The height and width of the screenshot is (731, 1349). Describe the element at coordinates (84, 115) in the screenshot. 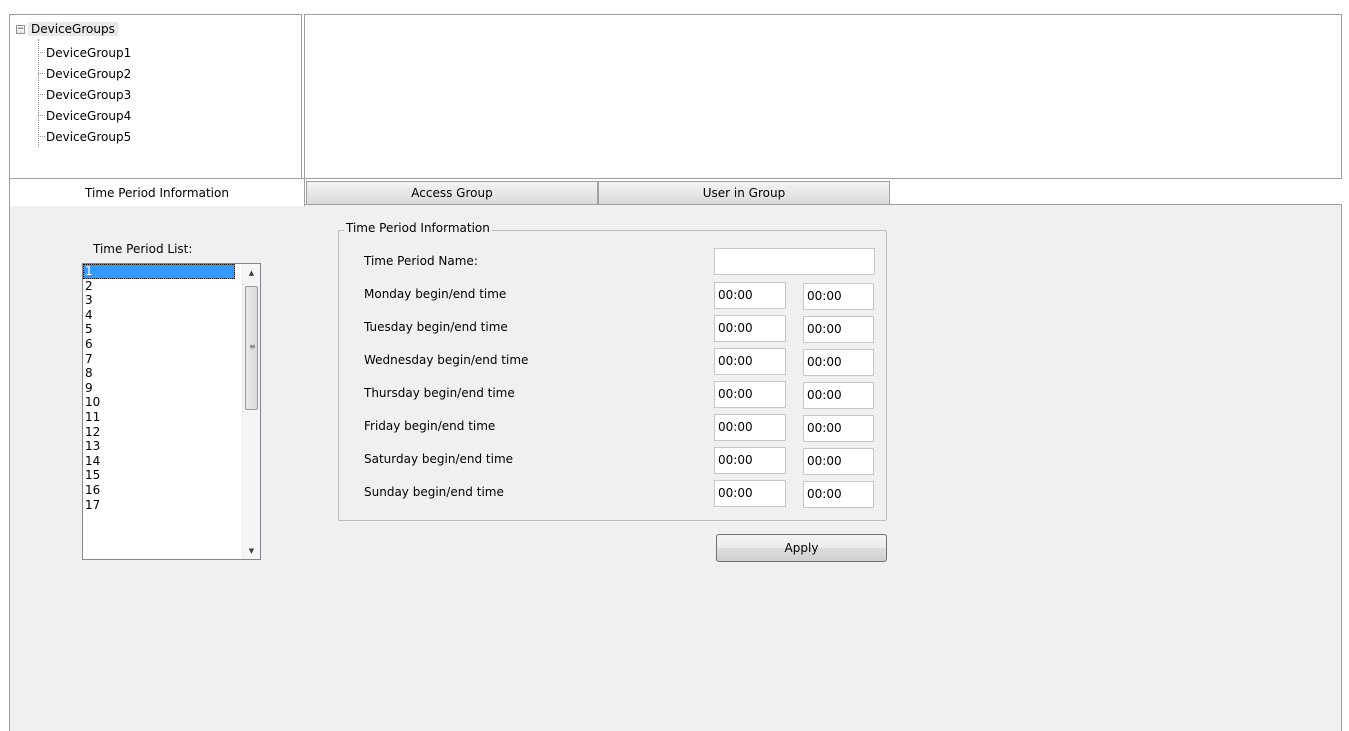

I see `tree-node-devicegroup4: DeviceGroup4` at that location.